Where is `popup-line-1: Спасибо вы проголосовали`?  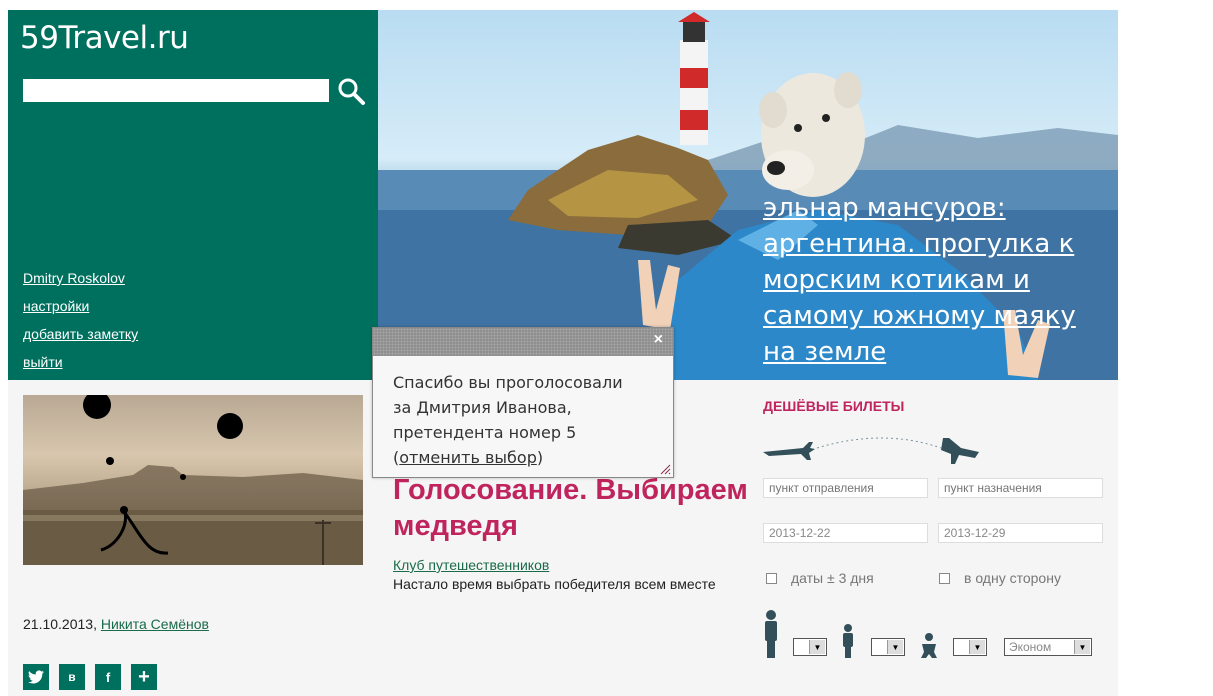 popup-line-1: Спасибо вы проголосовали is located at coordinates (508, 382).